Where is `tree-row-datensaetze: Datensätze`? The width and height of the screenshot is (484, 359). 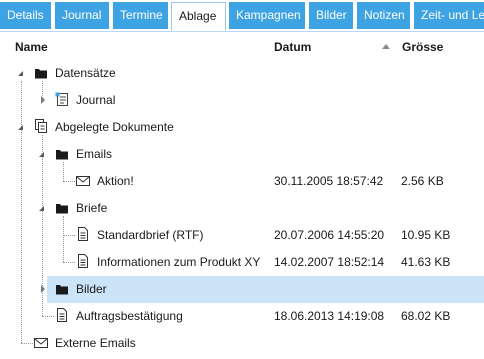
tree-row-datensaetze: Datensätze is located at coordinates (242, 73).